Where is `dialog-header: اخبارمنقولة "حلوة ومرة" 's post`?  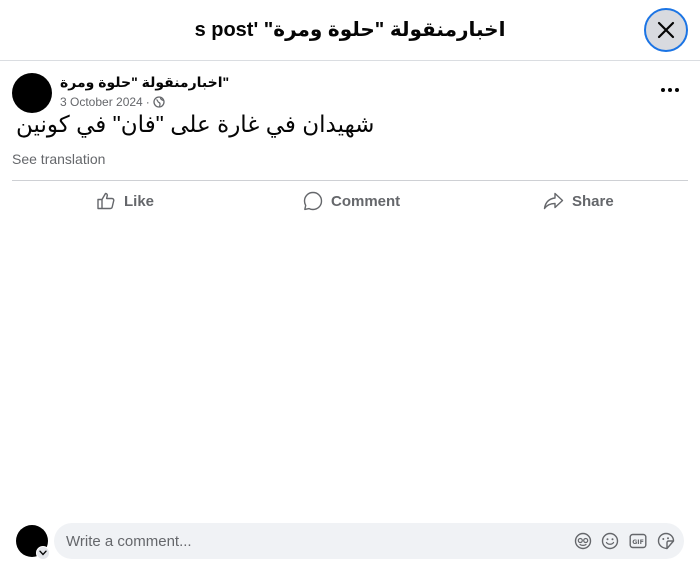 dialog-header: اخبارمنقولة "حلوة ومرة" 's post is located at coordinates (350, 30).